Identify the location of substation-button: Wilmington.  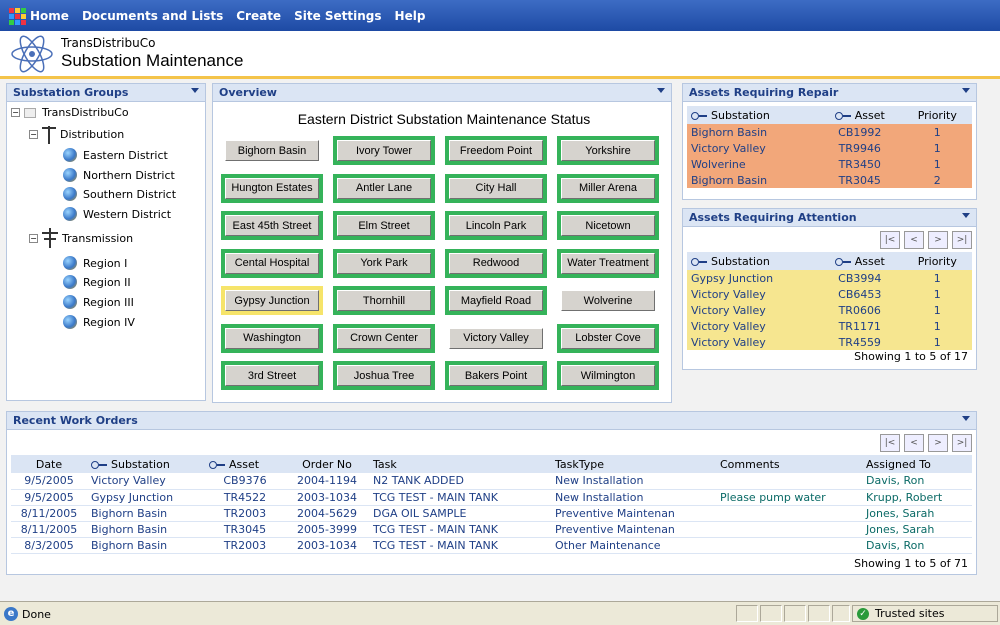
(608, 375).